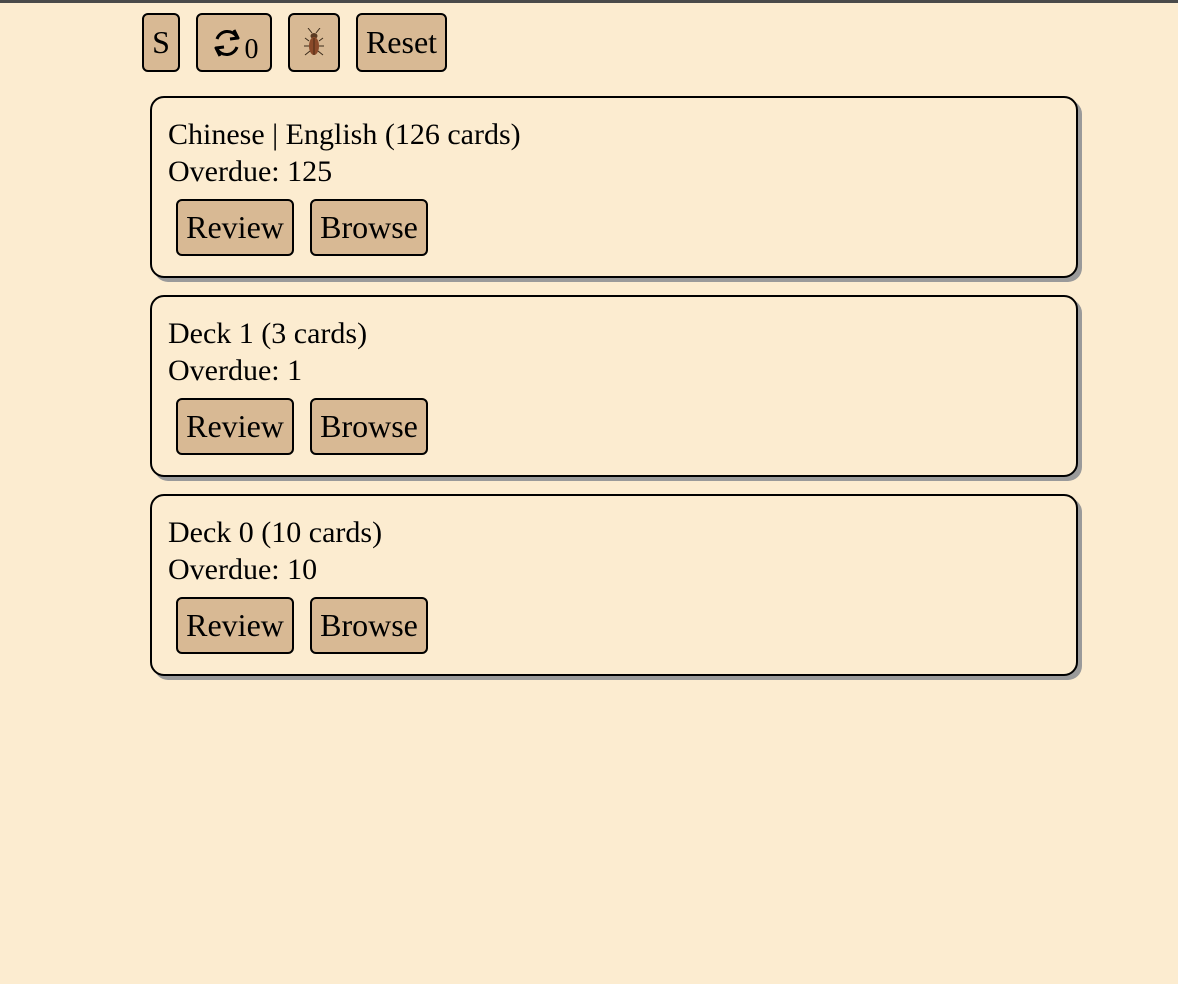 The image size is (1178, 984). What do you see at coordinates (251, 49) in the screenshot?
I see `sync-count: 0` at bounding box center [251, 49].